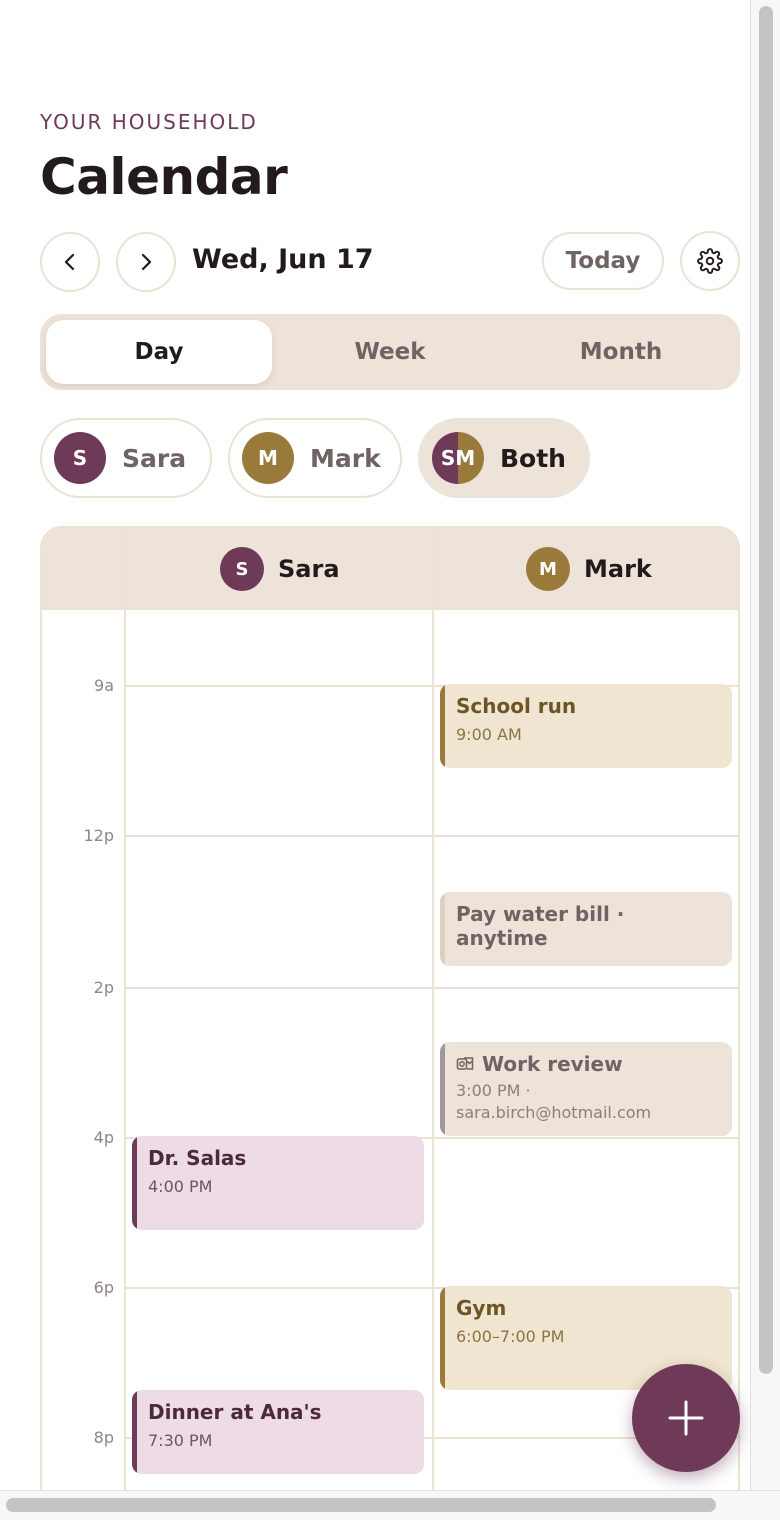  What do you see at coordinates (554, 1101) in the screenshot?
I see `event-time: 3:00 PM · sara.birch@hotmail.com` at bounding box center [554, 1101].